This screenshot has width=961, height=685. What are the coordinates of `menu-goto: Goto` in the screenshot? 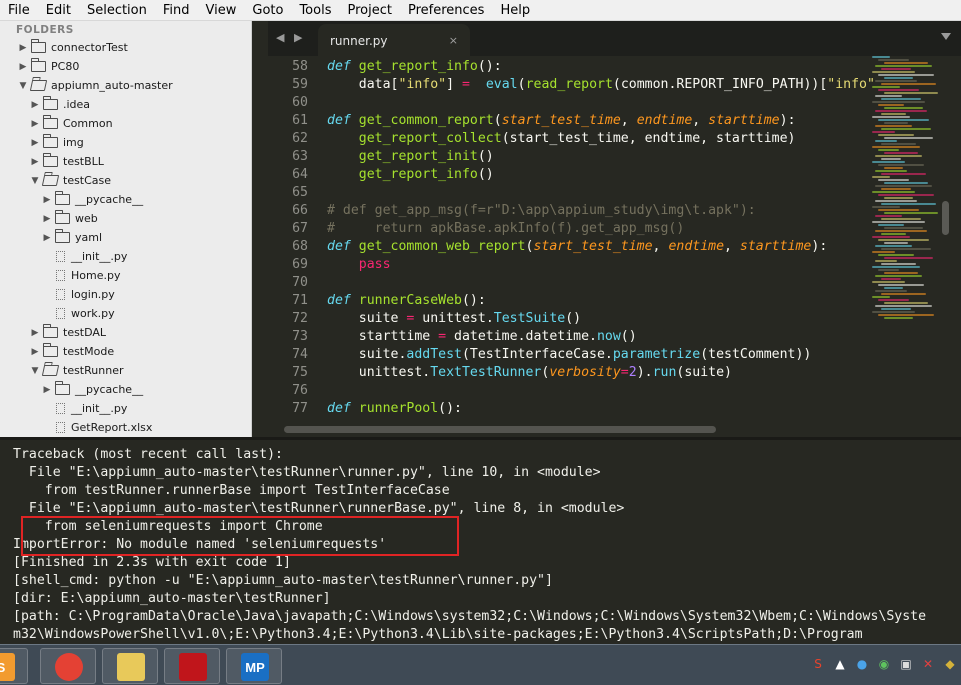 It's located at (267, 10).